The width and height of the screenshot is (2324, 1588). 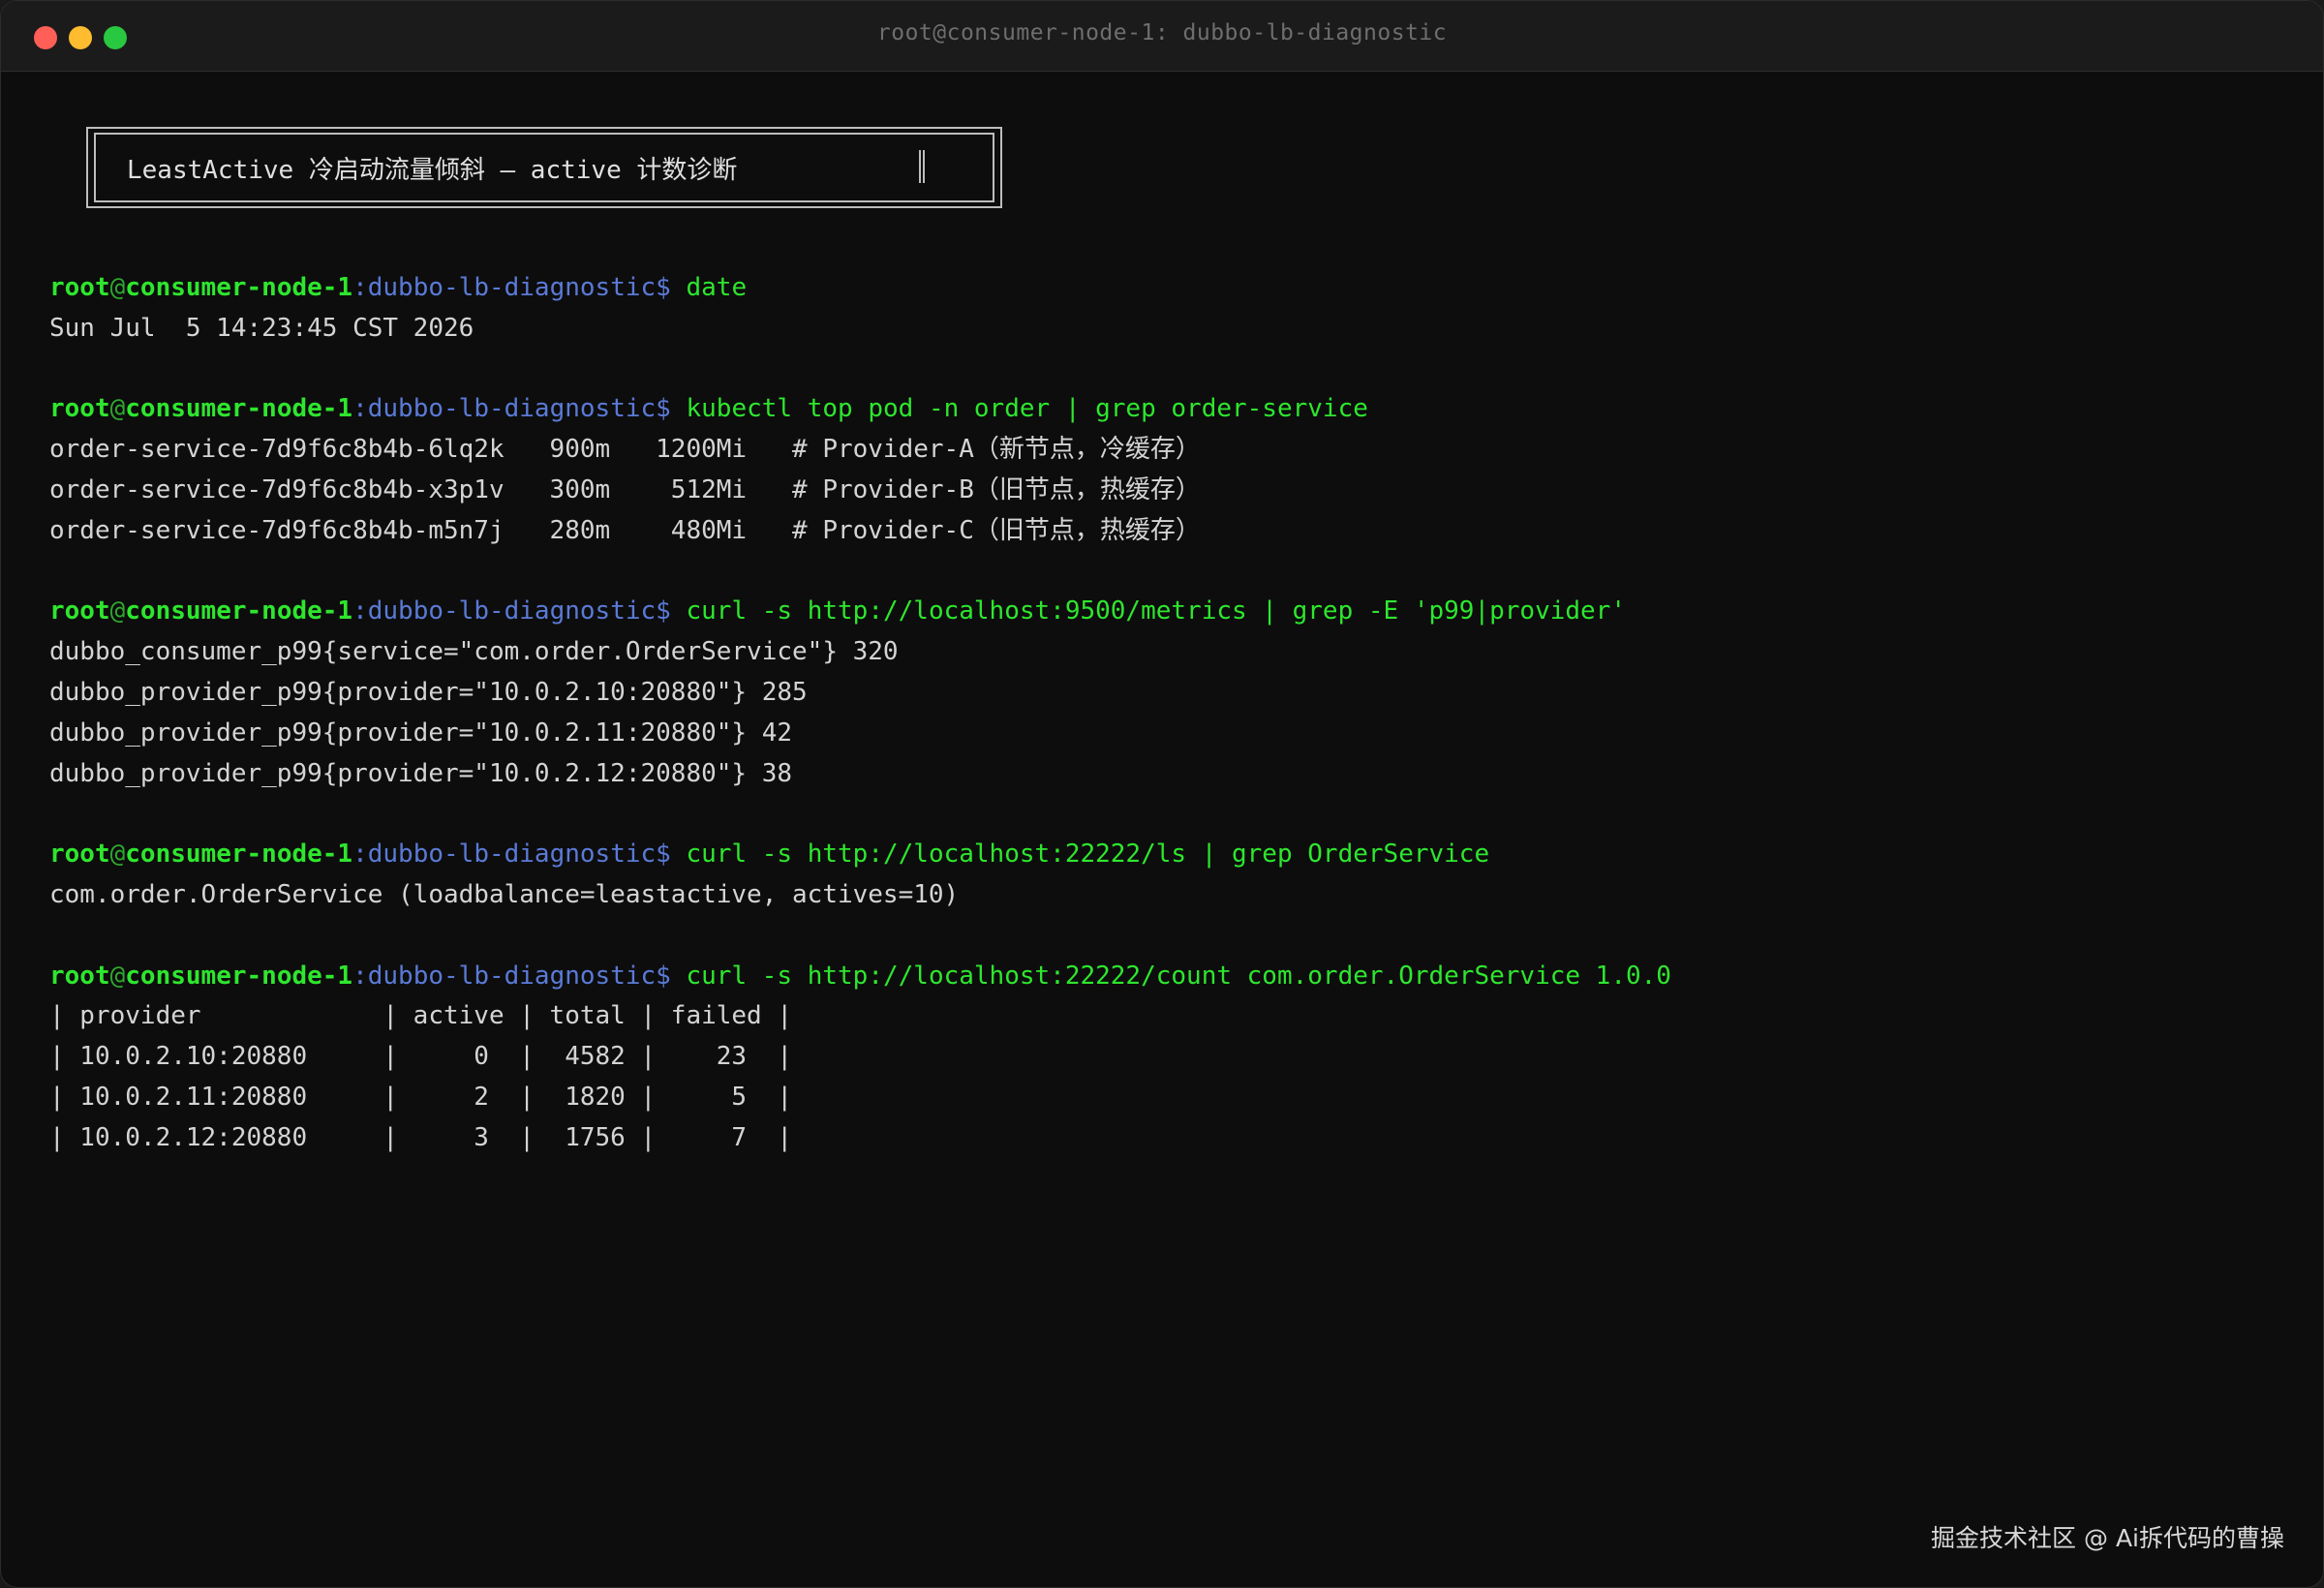 What do you see at coordinates (261, 328) in the screenshot?
I see `output-line: Sun Jul 5 14:23:45 CST 2026` at bounding box center [261, 328].